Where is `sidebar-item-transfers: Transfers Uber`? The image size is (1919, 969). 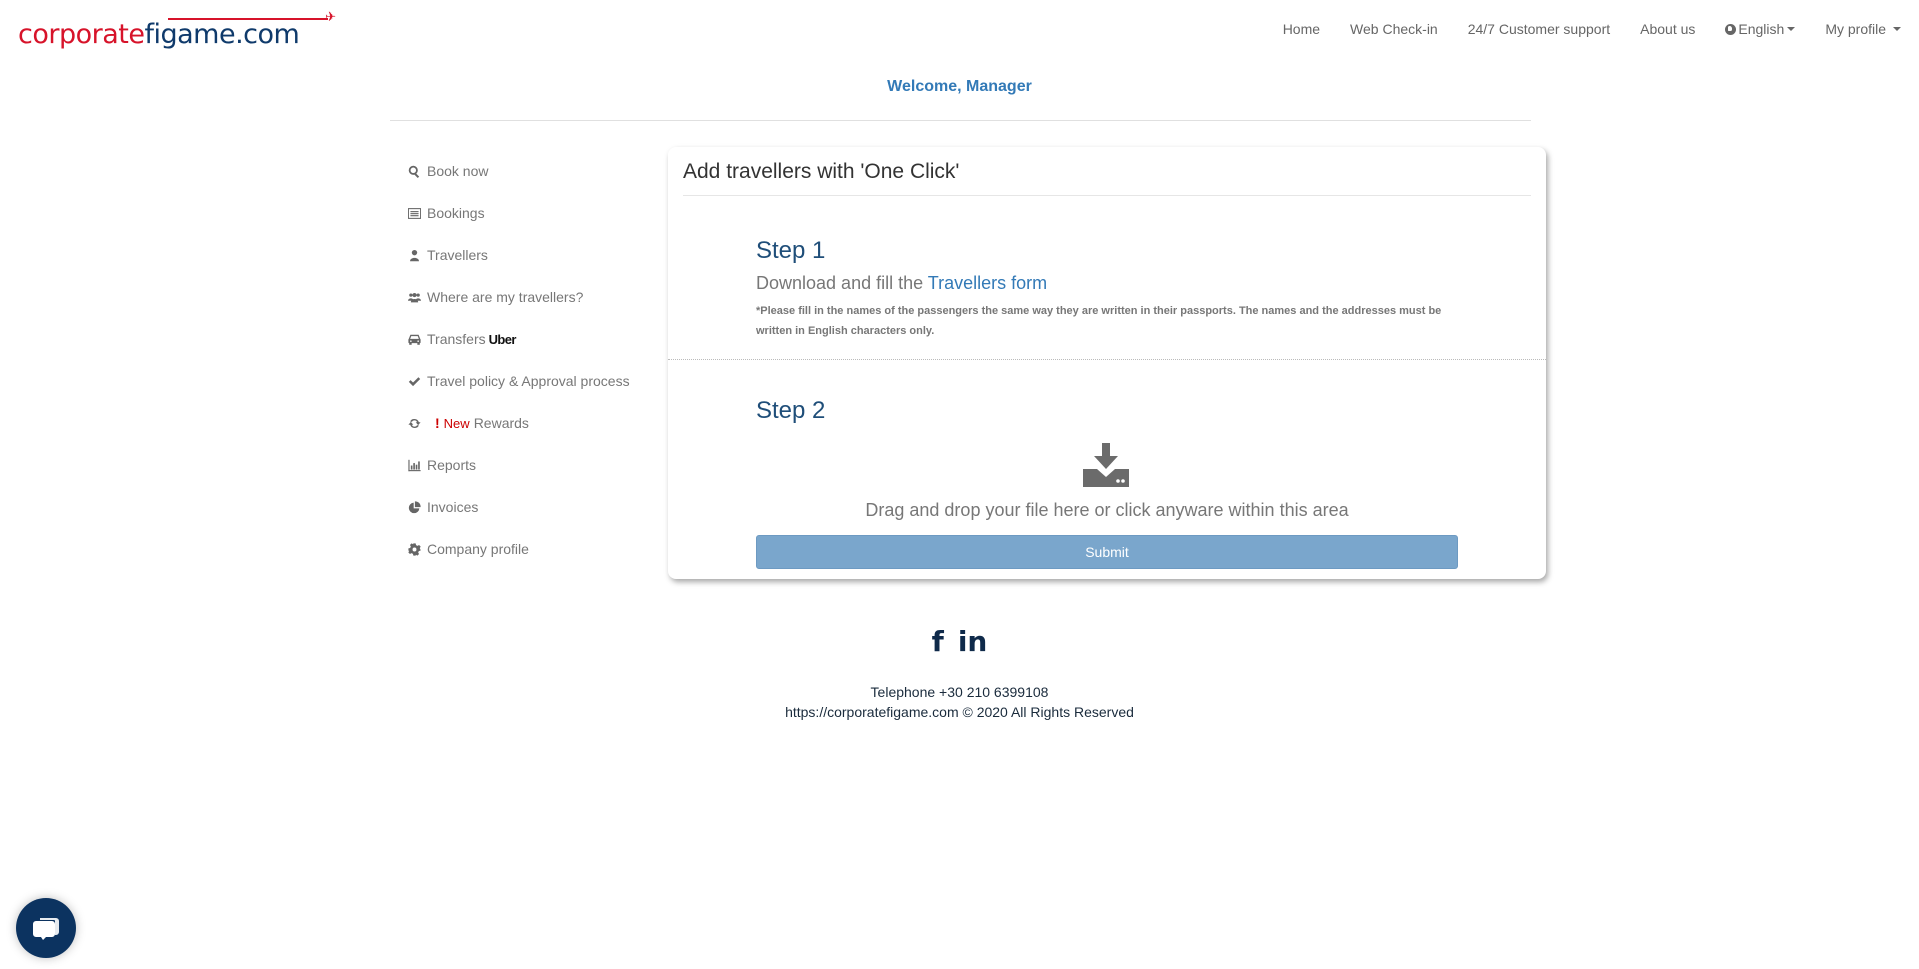
sidebar-item-transfers: Transfers Uber is located at coordinates (532, 339).